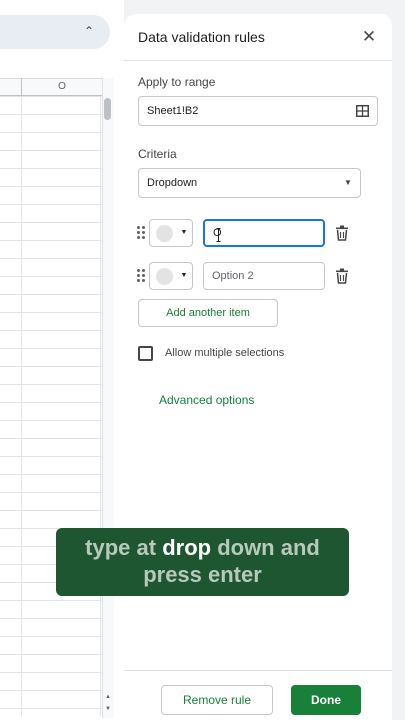 Image resolution: width=405 pixels, height=720 pixels. What do you see at coordinates (157, 154) in the screenshot?
I see `criteria-label: Criteria` at bounding box center [157, 154].